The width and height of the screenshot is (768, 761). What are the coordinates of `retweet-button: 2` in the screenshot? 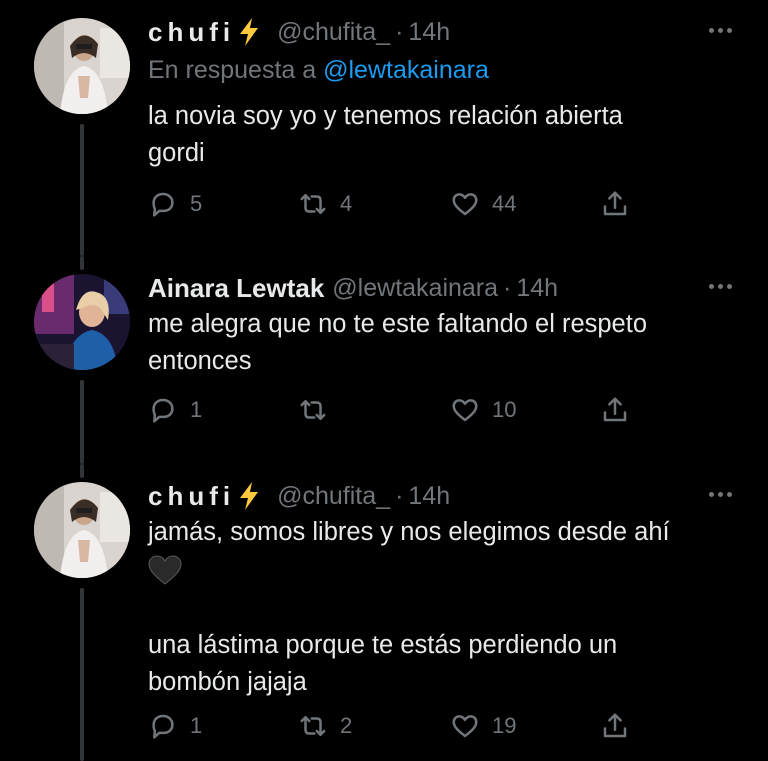 It's located at (325, 726).